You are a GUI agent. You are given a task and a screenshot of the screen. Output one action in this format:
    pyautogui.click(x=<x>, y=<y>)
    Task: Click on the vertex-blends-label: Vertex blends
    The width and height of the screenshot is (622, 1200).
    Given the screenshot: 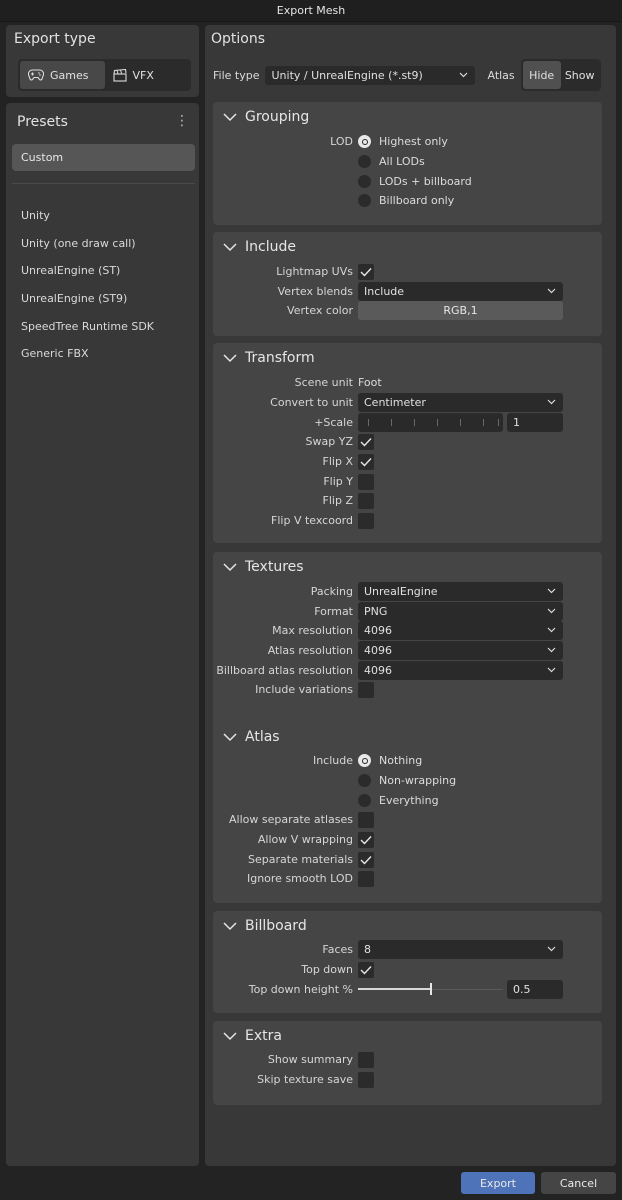 What is the action you would take?
    pyautogui.click(x=315, y=291)
    